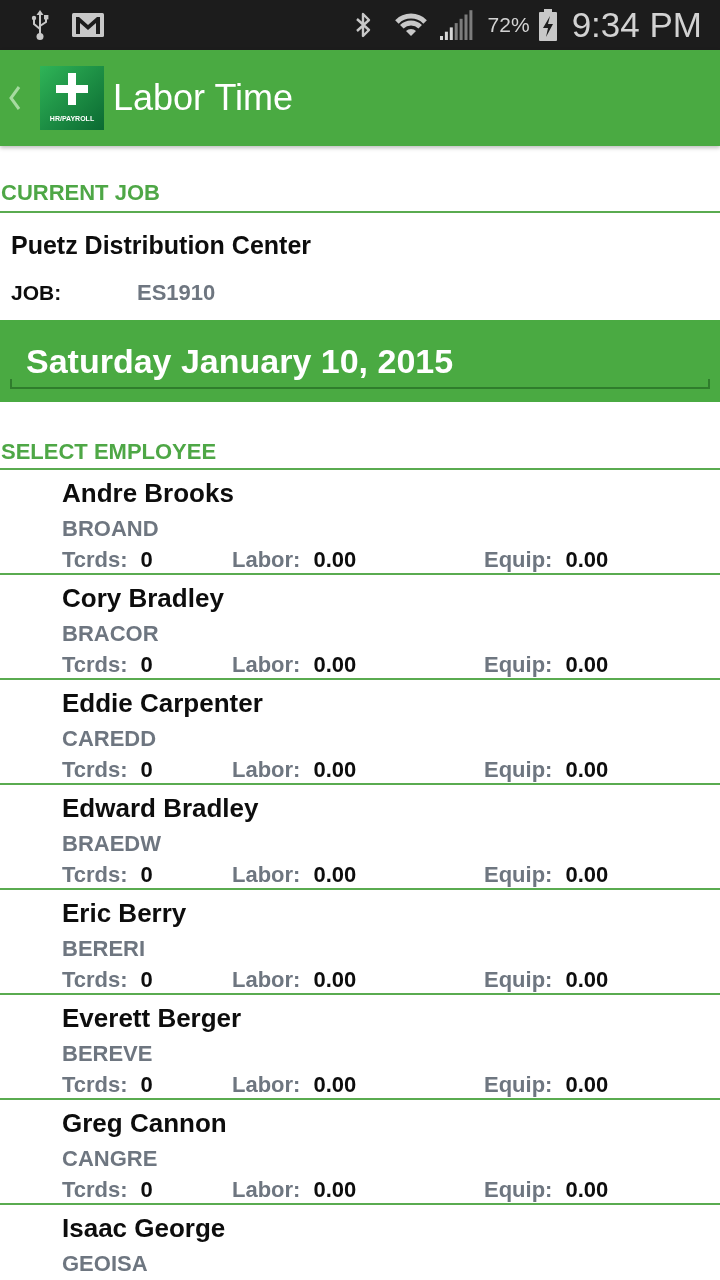 The height and width of the screenshot is (1280, 720). I want to click on employee-name: Eddie Carpenter, so click(163, 703).